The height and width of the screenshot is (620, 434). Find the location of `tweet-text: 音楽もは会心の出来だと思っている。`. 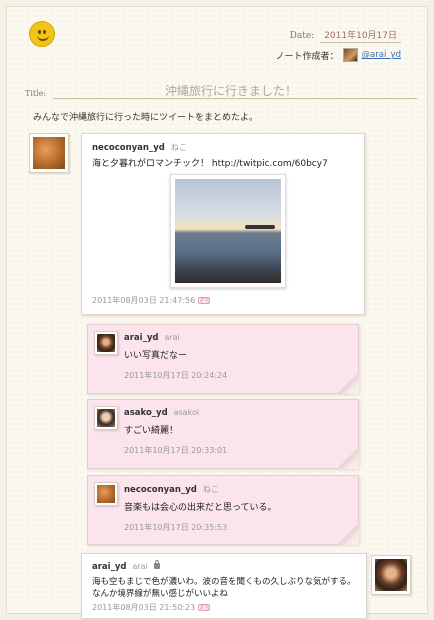

tweet-text: 音楽もは会心の出来だと思っている。 is located at coordinates (200, 508).